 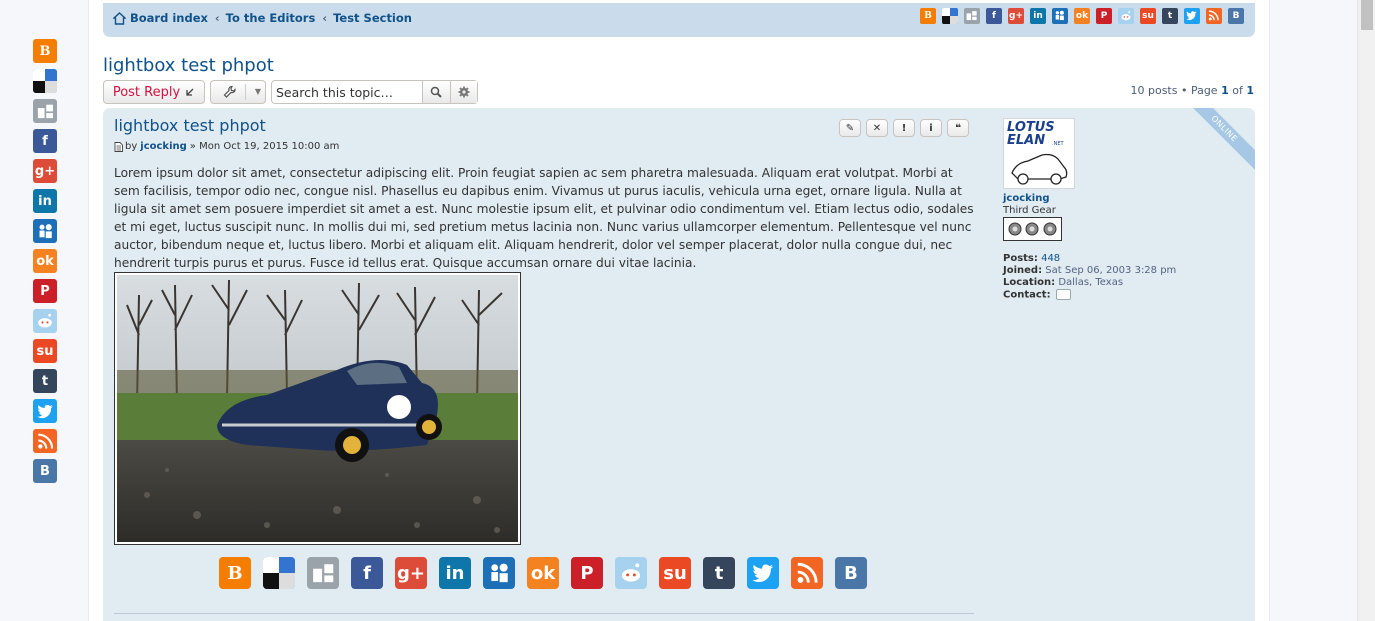 What do you see at coordinates (1250, 90) in the screenshot?
I see `pagination-total-pages: 1` at bounding box center [1250, 90].